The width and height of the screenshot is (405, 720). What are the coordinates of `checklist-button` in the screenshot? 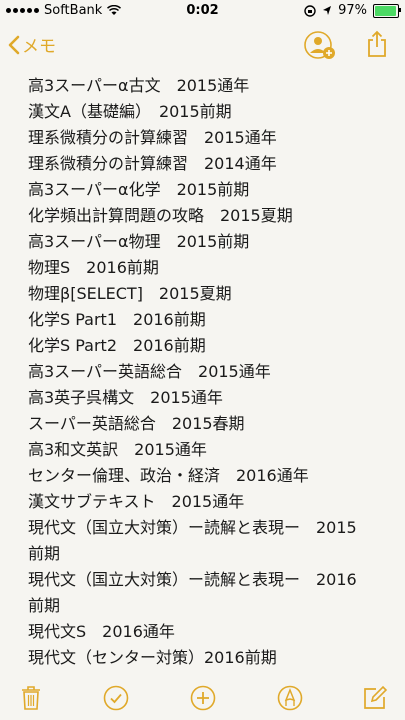 It's located at (116, 698).